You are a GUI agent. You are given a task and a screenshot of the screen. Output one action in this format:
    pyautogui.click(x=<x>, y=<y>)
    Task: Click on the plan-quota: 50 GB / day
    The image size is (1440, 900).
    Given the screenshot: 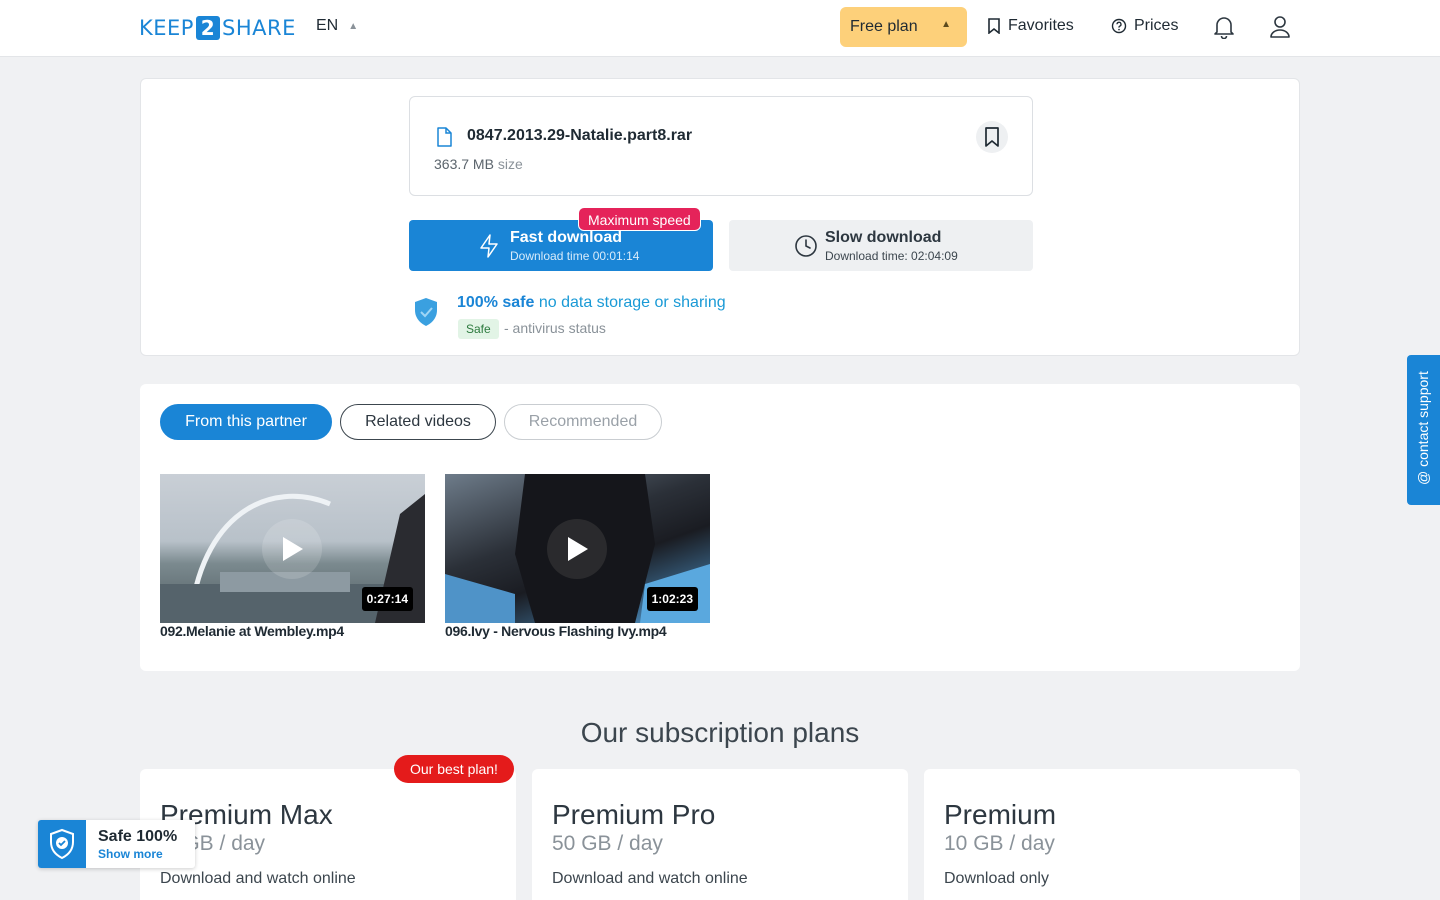 What is the action you would take?
    pyautogui.click(x=607, y=843)
    